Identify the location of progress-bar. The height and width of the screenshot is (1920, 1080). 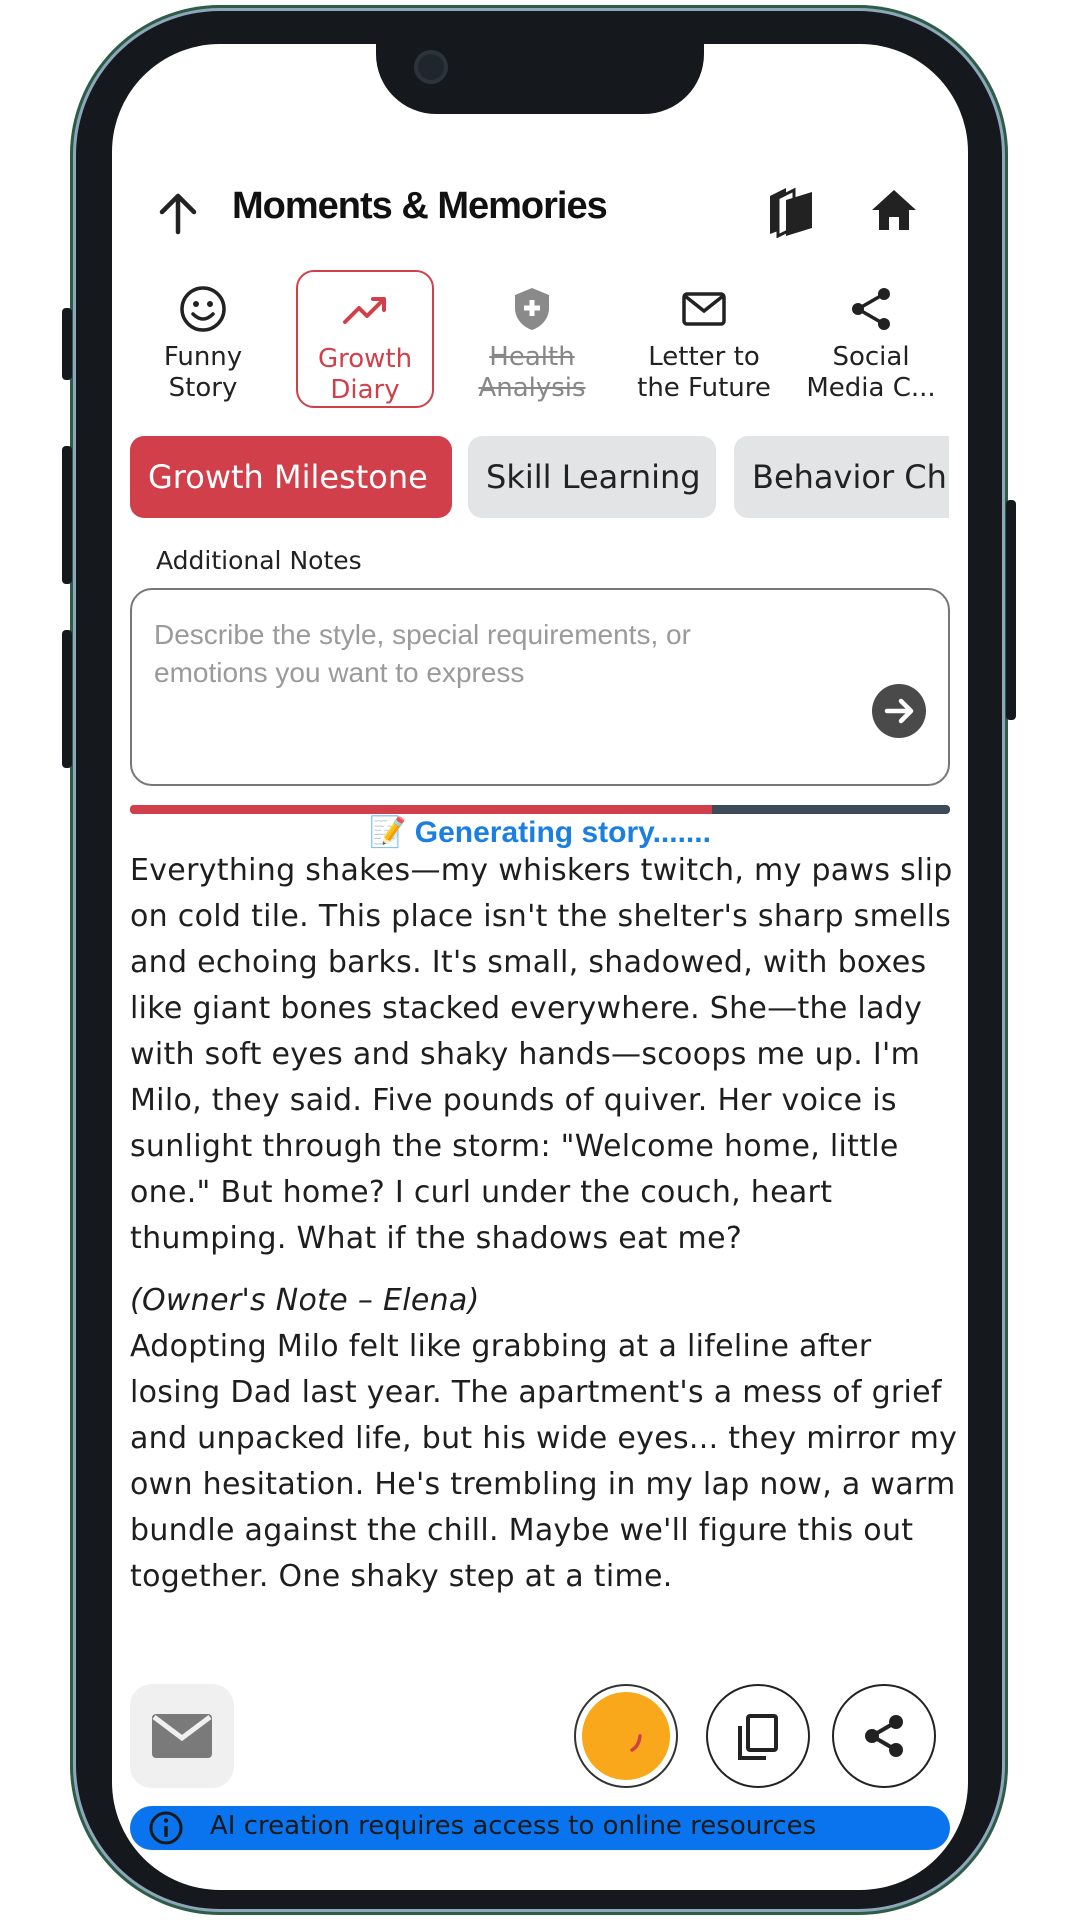
(540, 809).